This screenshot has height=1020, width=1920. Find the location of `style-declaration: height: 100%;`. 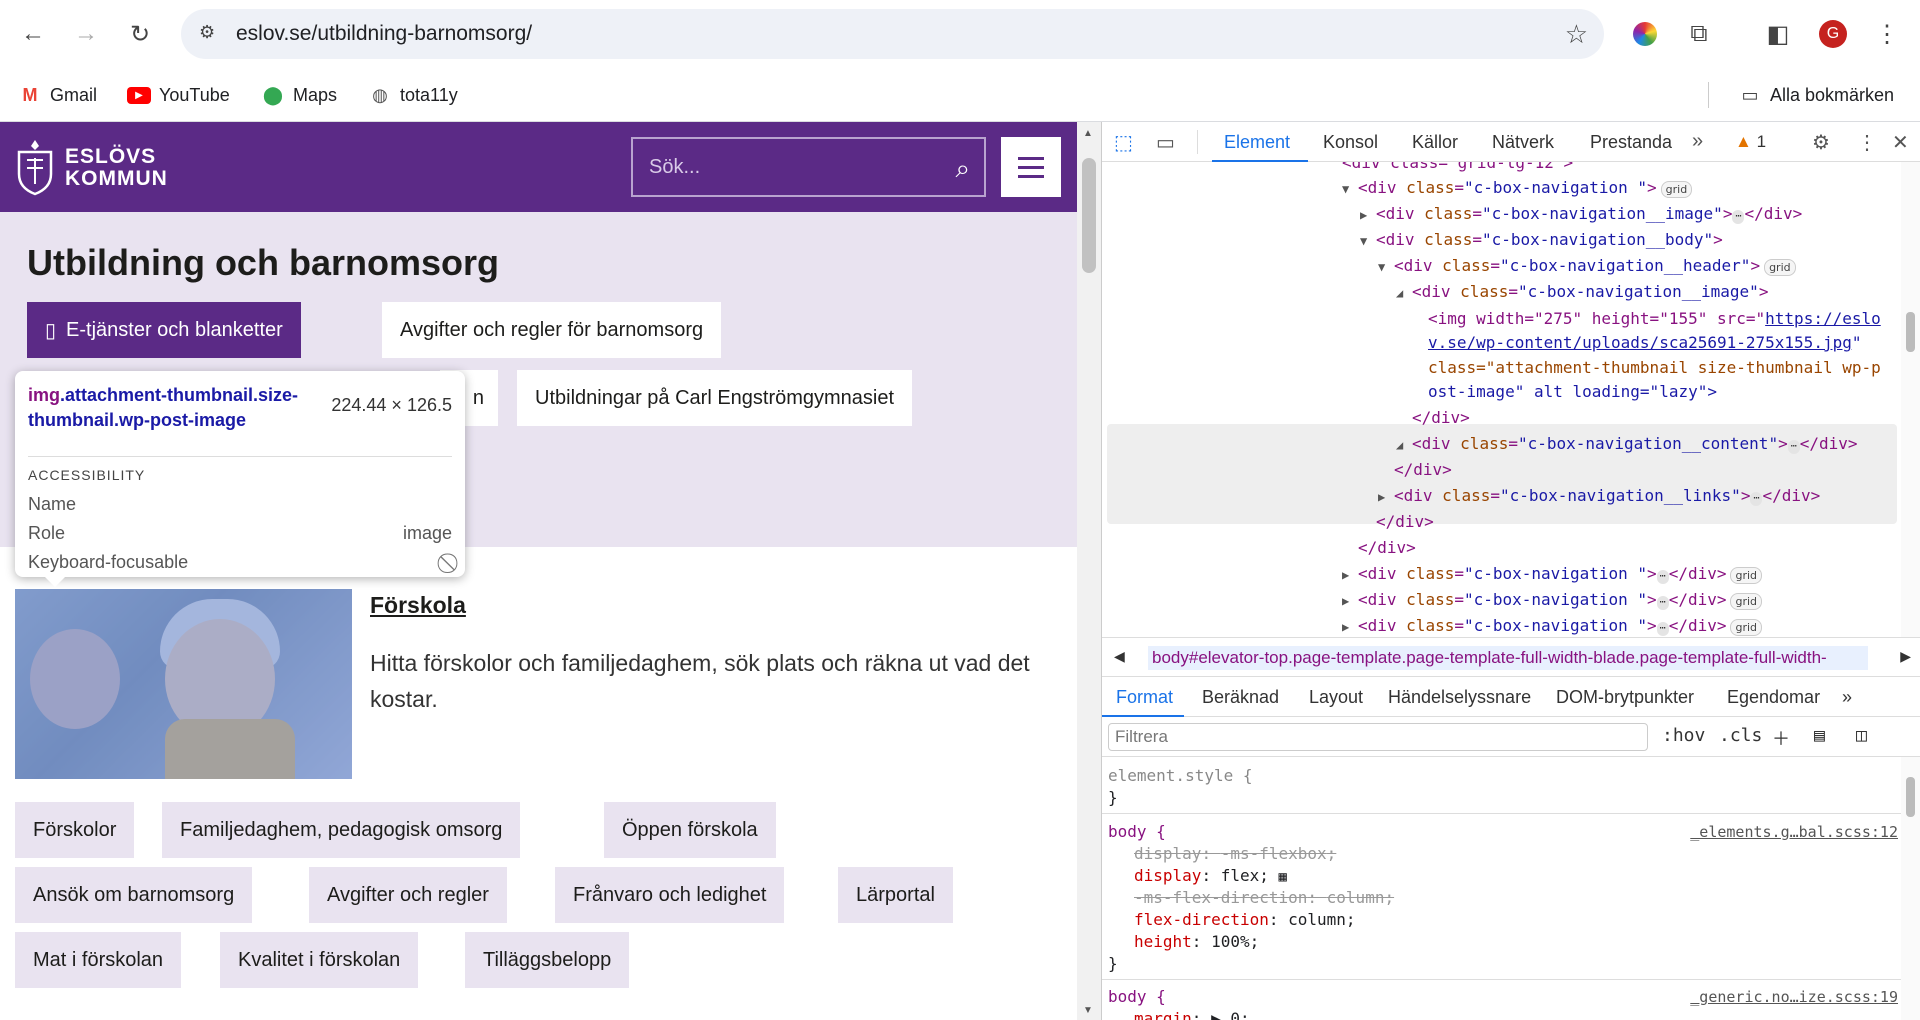

style-declaration: height: 100%; is located at coordinates (1503, 942).